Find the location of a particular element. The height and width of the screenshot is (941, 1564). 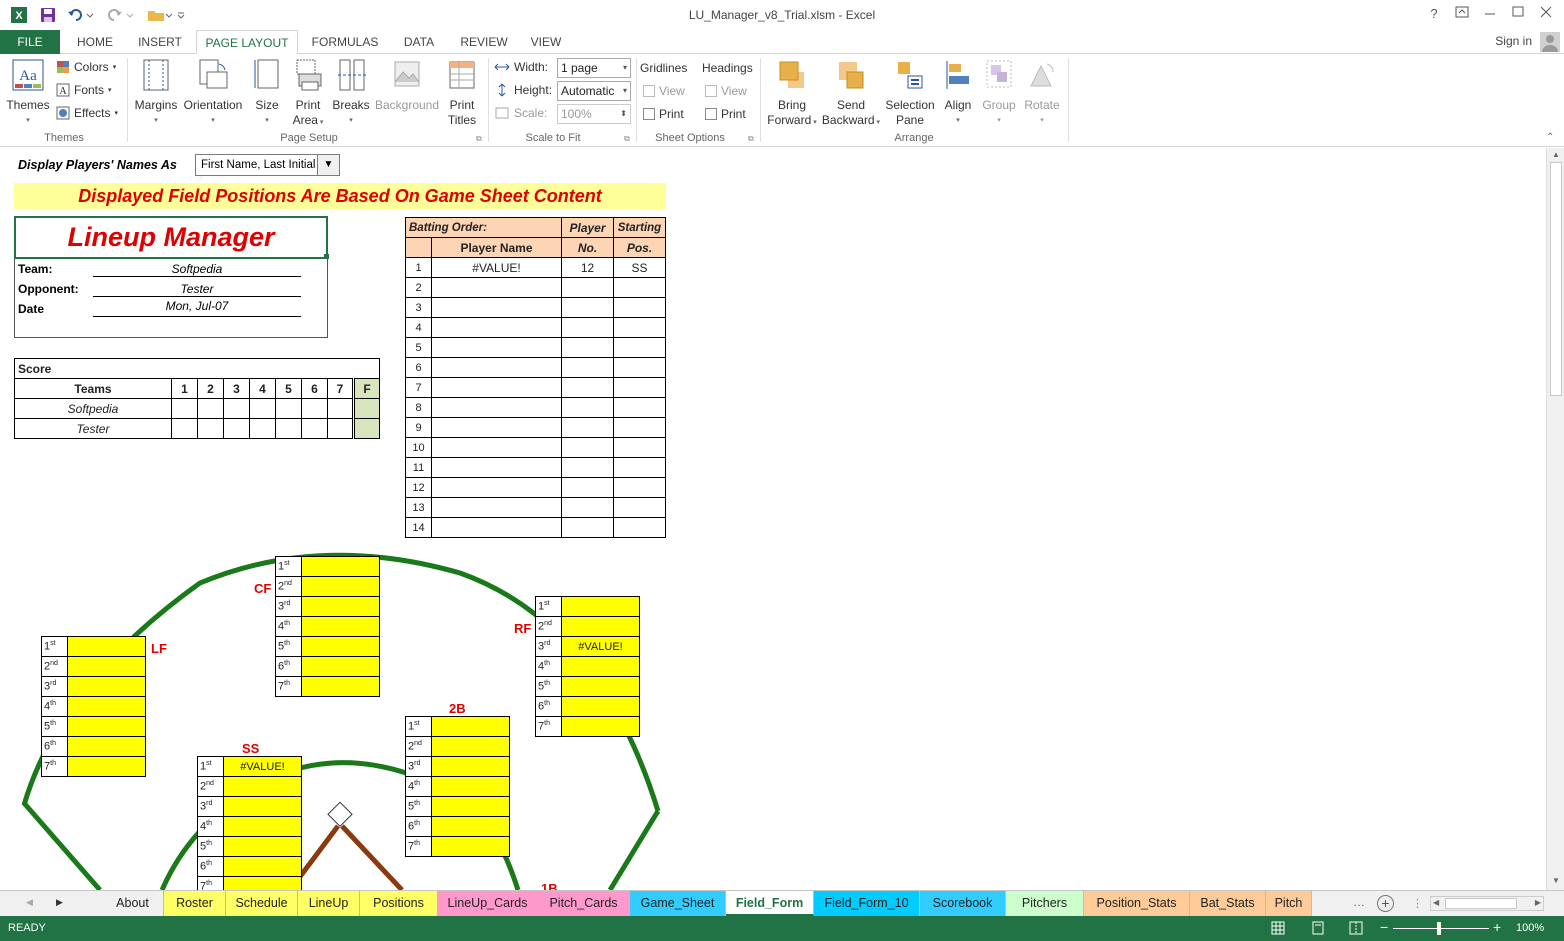

tab-formulas: FORMULAS is located at coordinates (345, 42).